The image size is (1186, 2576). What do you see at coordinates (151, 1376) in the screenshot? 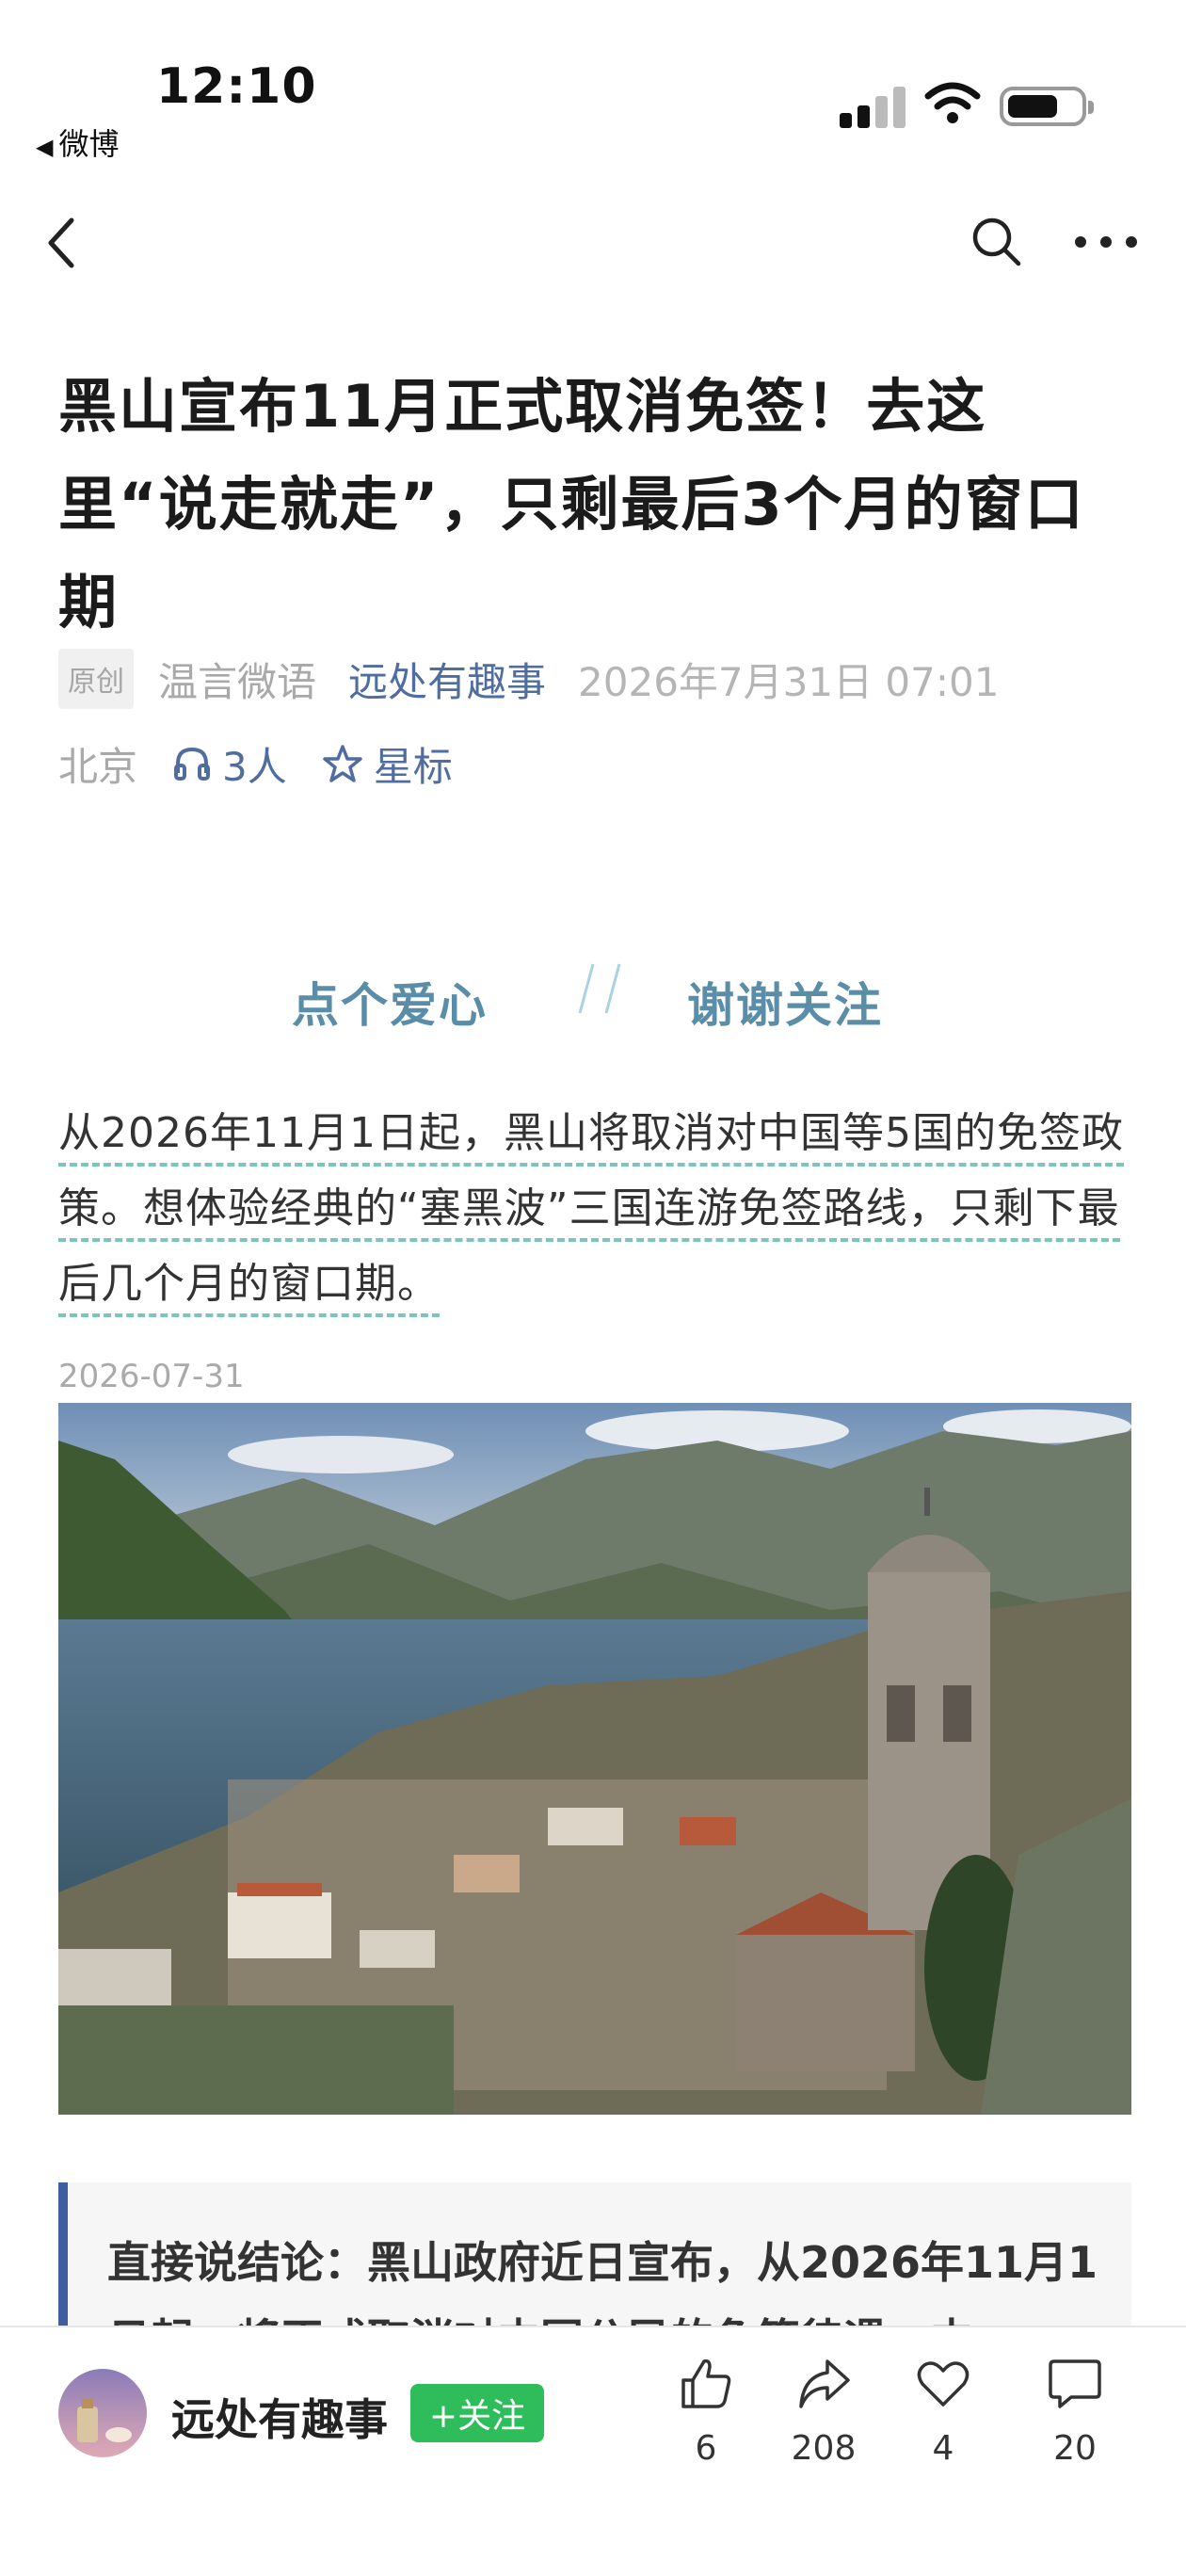
I see `image-date: 2026-07-31` at bounding box center [151, 1376].